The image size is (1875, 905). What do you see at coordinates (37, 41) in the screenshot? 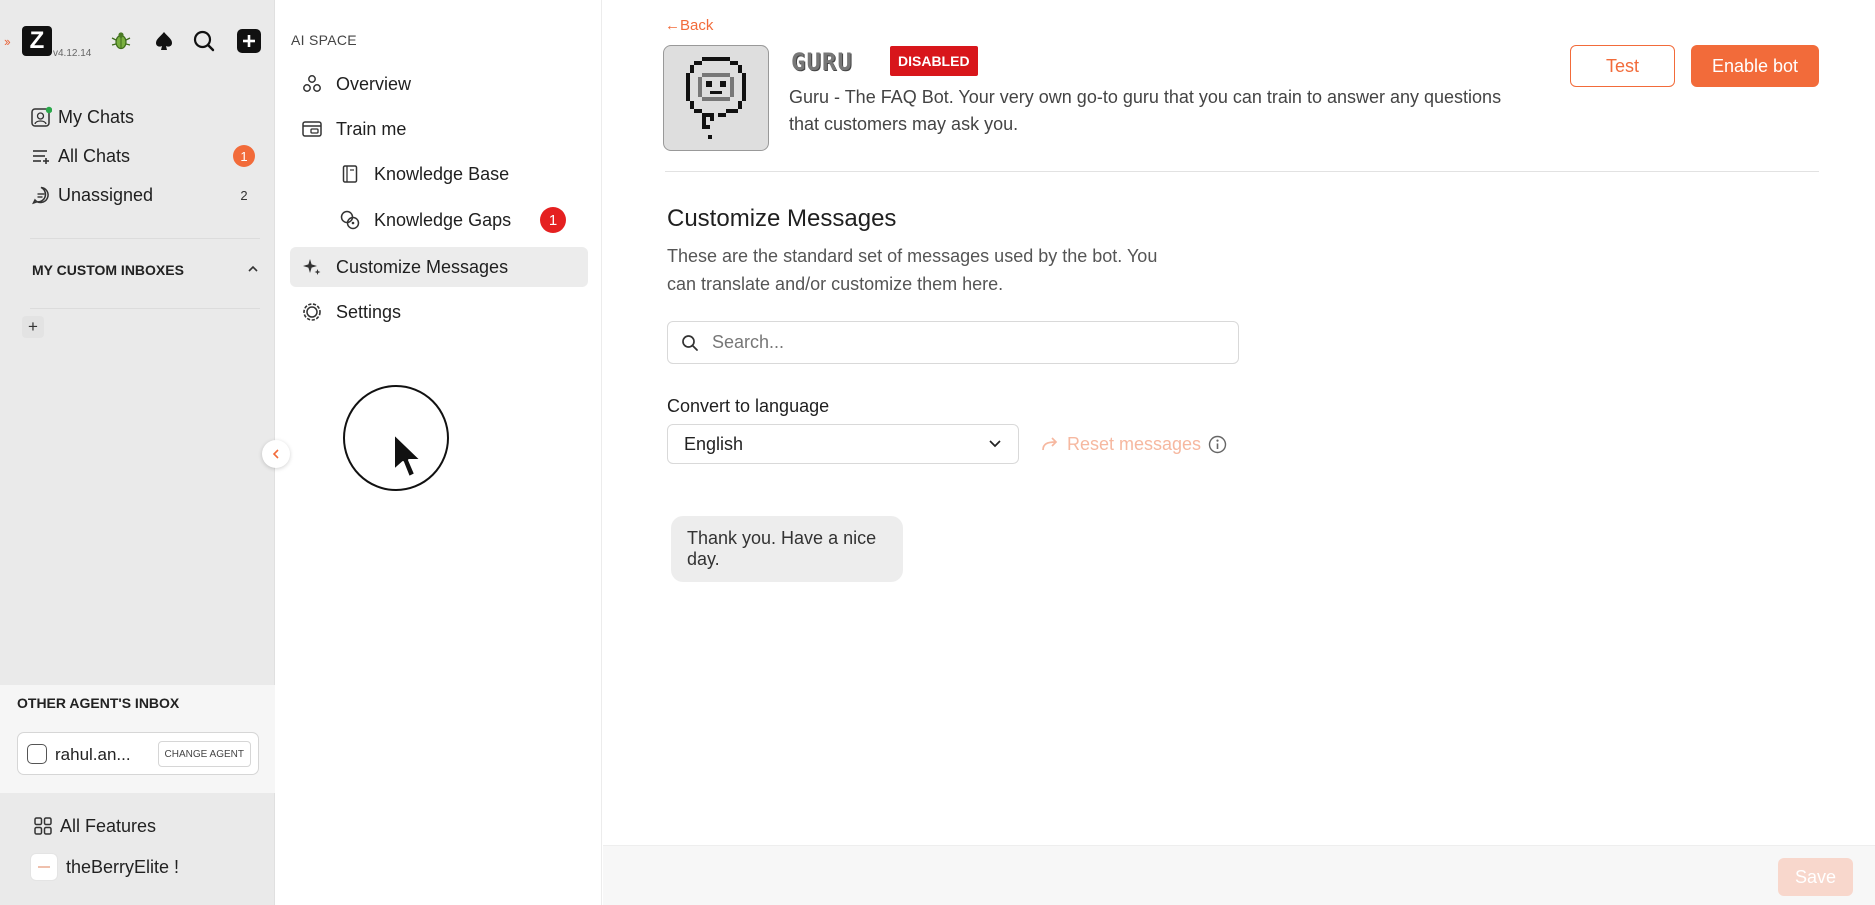
I see `app-logo: Z` at bounding box center [37, 41].